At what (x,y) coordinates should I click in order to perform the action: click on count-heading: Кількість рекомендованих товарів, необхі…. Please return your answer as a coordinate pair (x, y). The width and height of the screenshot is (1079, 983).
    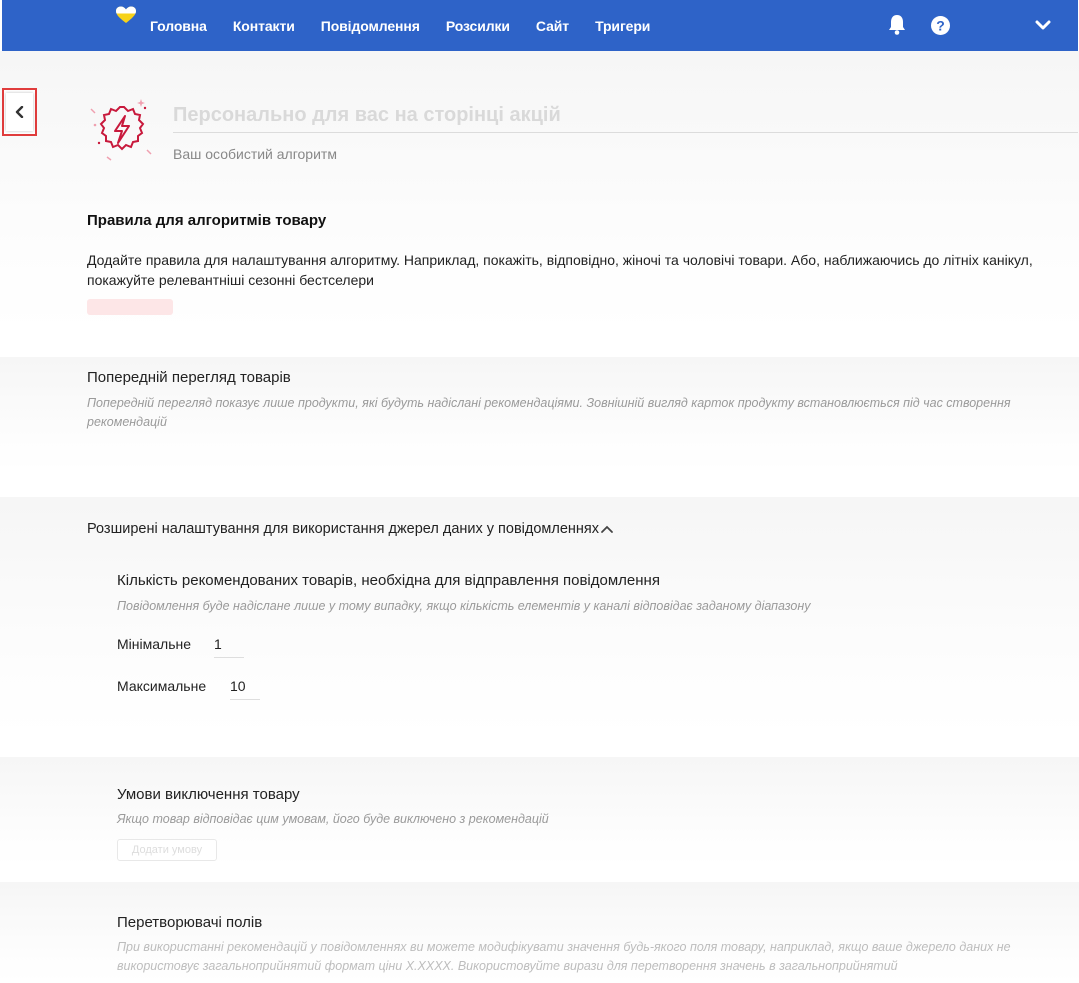
    Looking at the image, I should click on (388, 580).